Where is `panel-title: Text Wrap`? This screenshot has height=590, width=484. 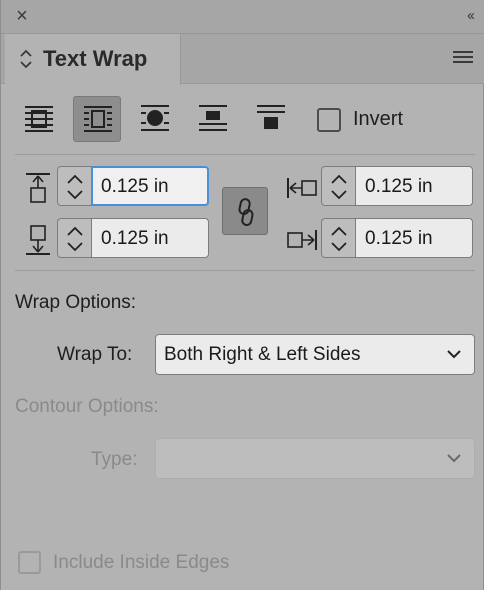 panel-title: Text Wrap is located at coordinates (95, 58).